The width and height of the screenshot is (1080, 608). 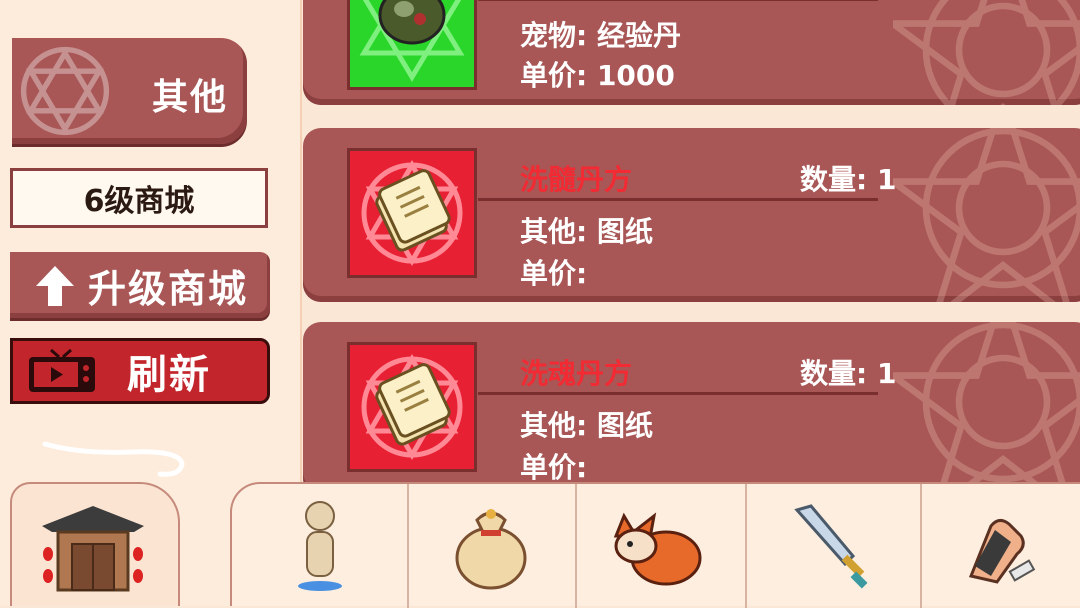 What do you see at coordinates (691, 52) in the screenshot?
I see `shop-item-card: 宠物: 经验丹 单价: 1000` at bounding box center [691, 52].